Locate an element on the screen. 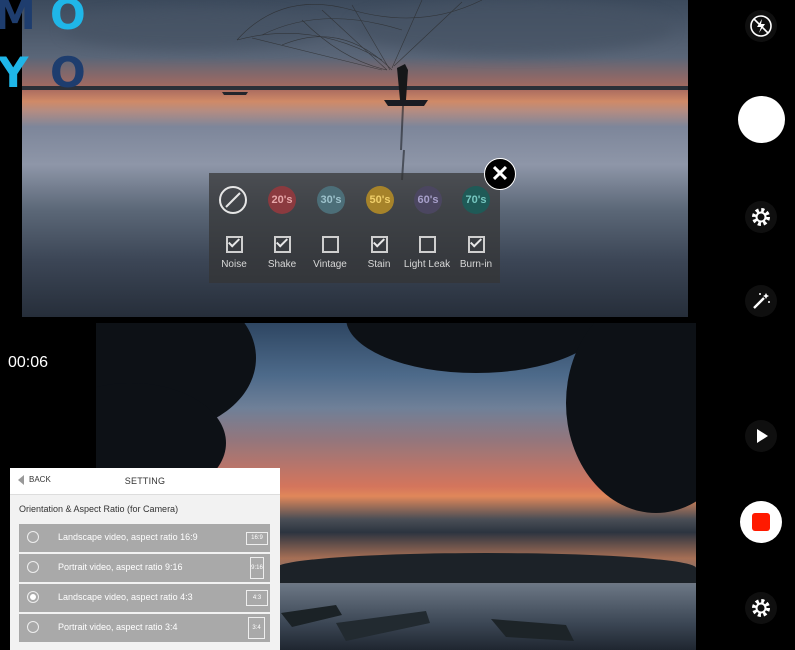 The image size is (795, 650). ratio-4-3-icon: 4:3 is located at coordinates (257, 598).